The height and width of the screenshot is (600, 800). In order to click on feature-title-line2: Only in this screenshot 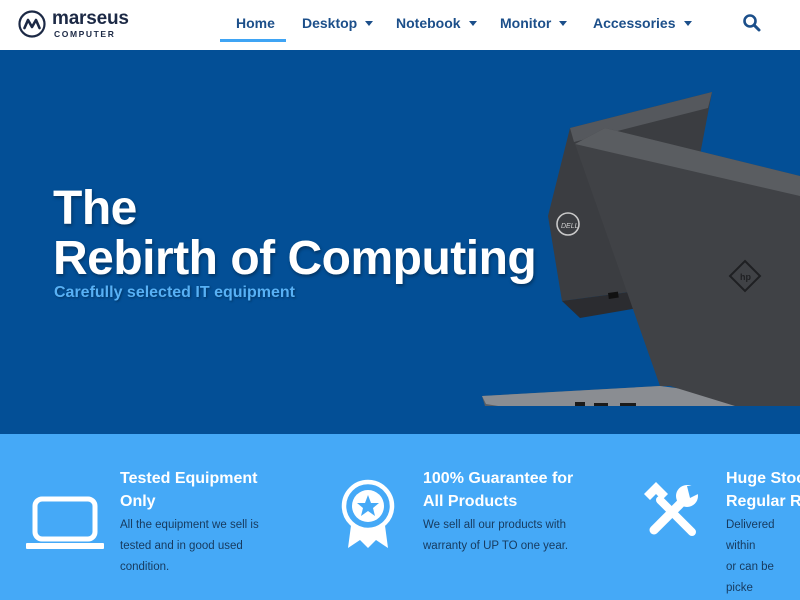, I will do `click(138, 501)`.